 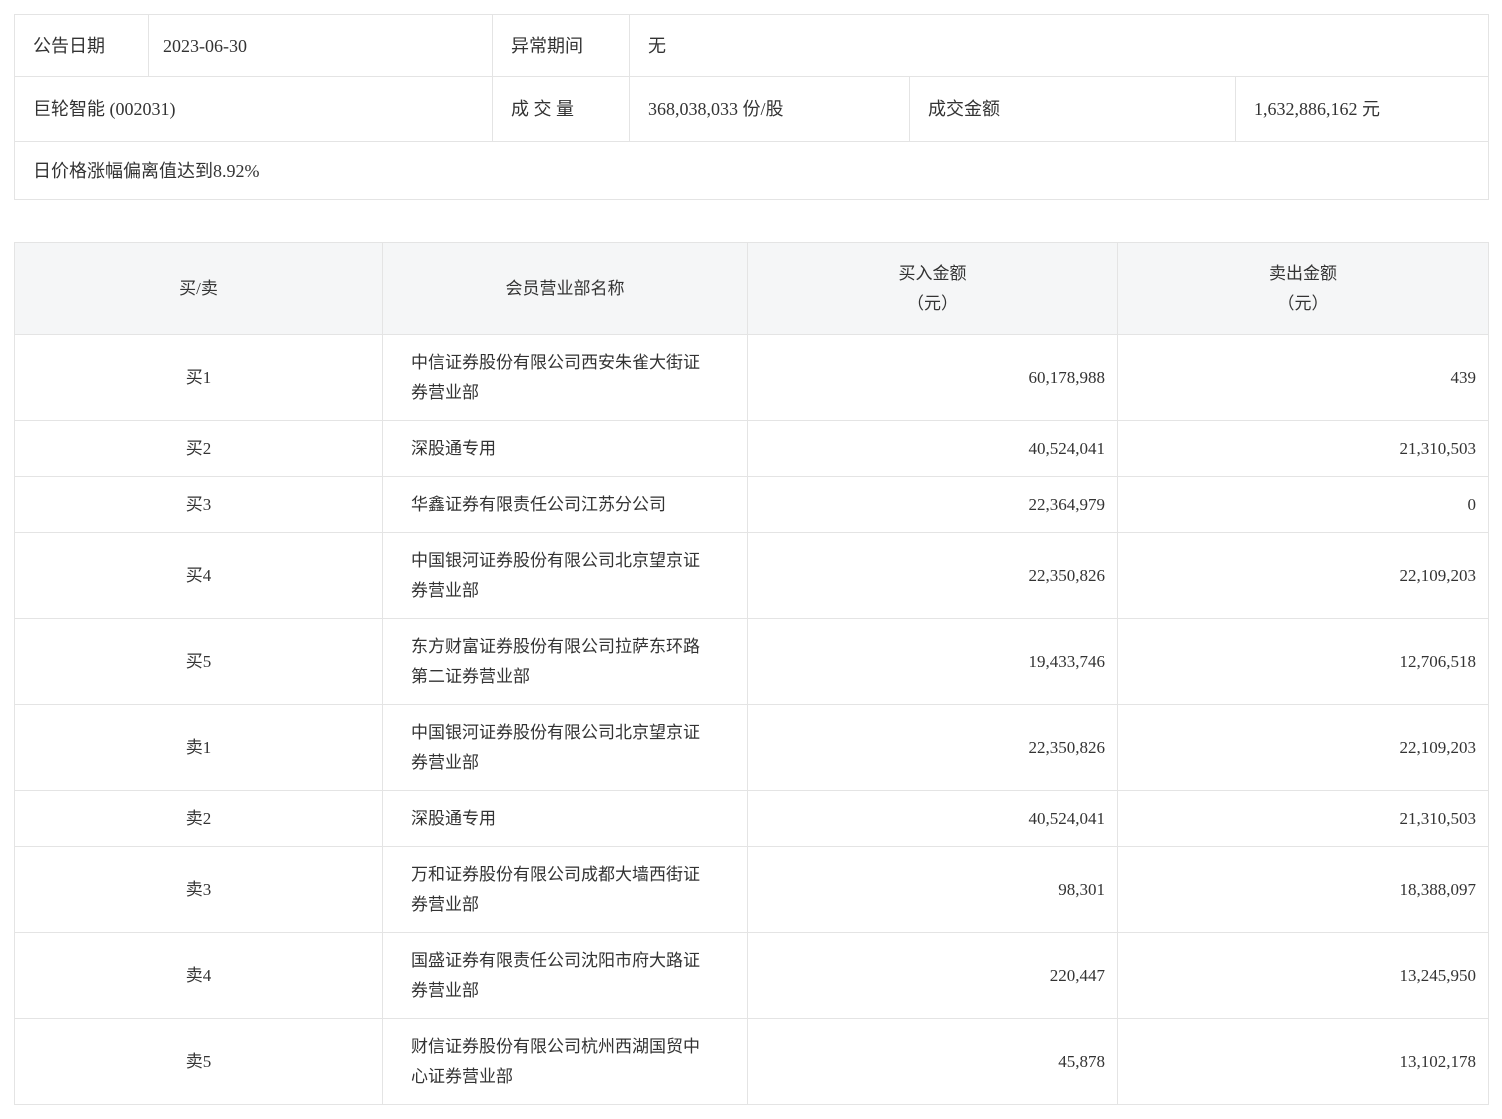 I want to click on sell-amount-cell: 18,388,097, so click(x=1303, y=889).